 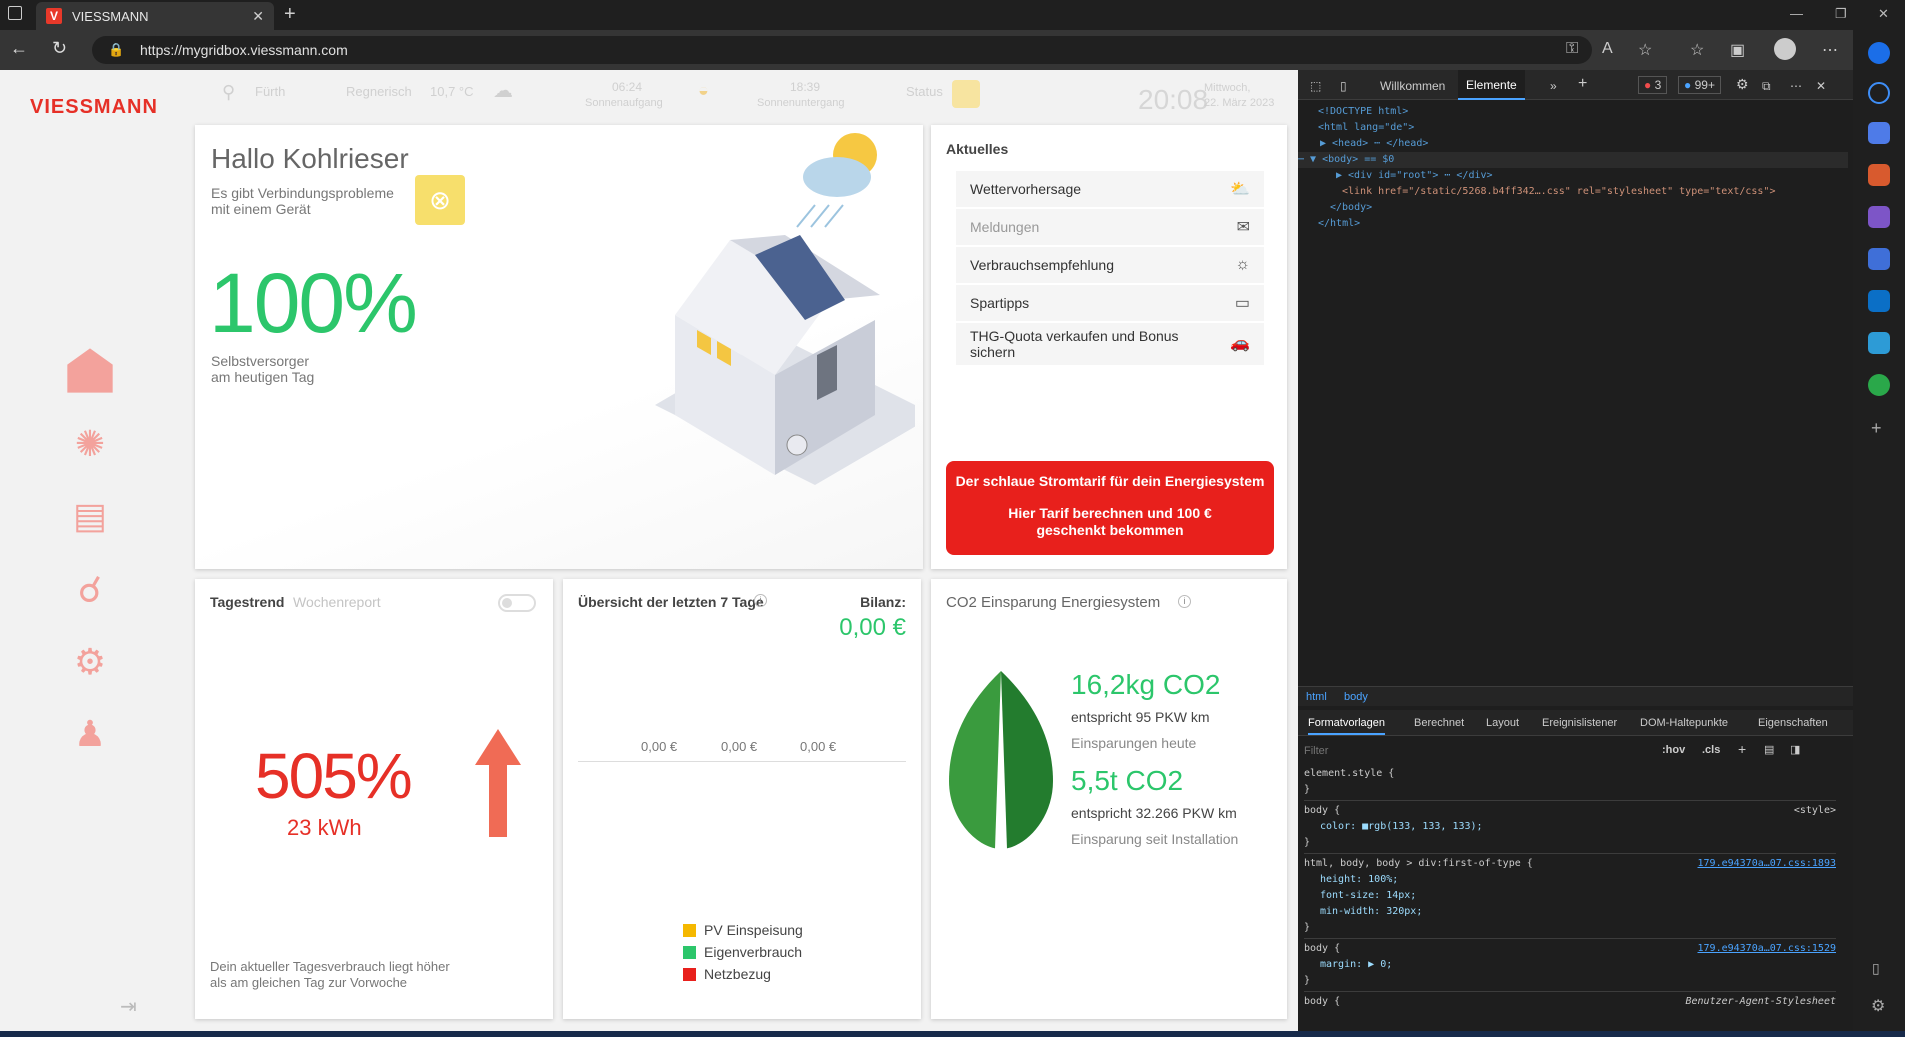 I want to click on sidebar-settings-icon: ⚙, so click(x=1878, y=1006).